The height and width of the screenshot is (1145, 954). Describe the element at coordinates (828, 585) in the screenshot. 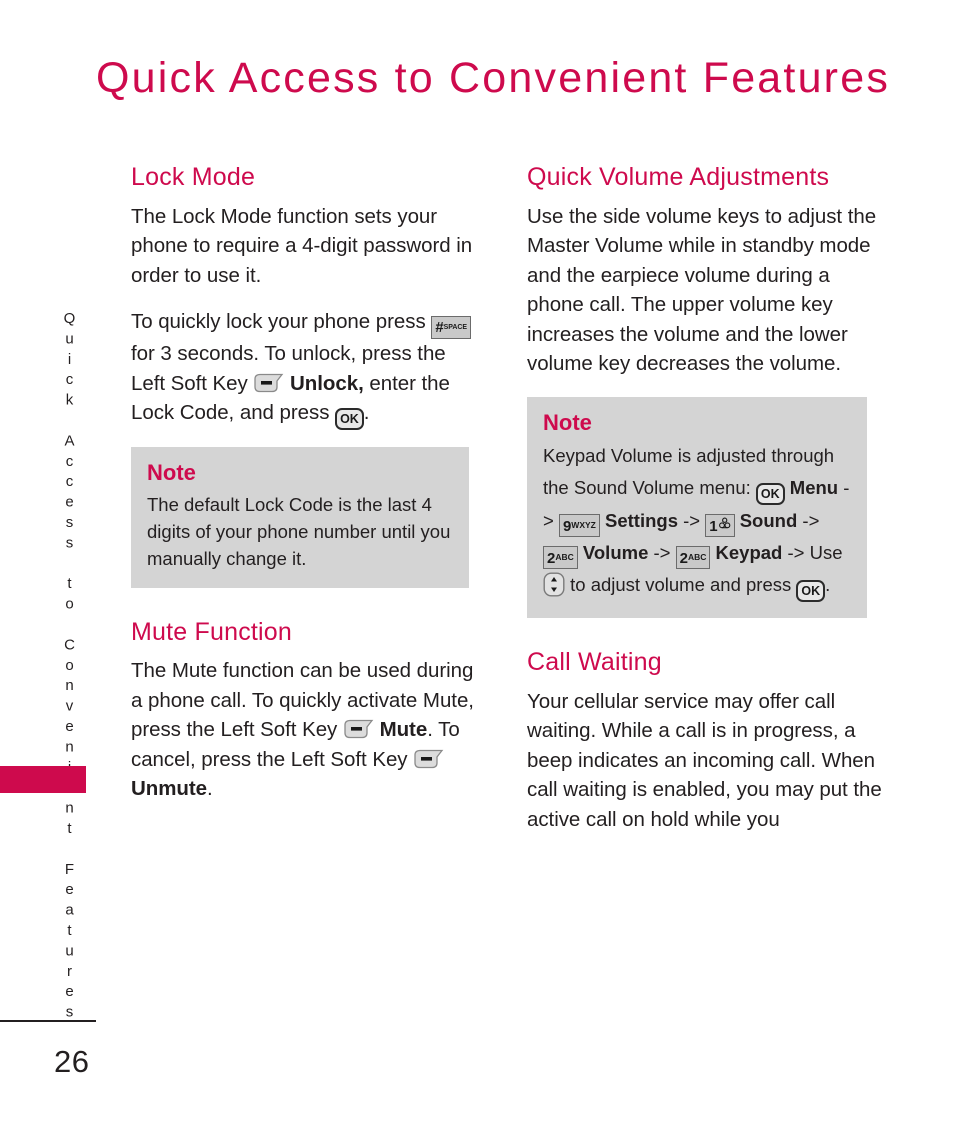

I see `note-tail-3: .` at that location.